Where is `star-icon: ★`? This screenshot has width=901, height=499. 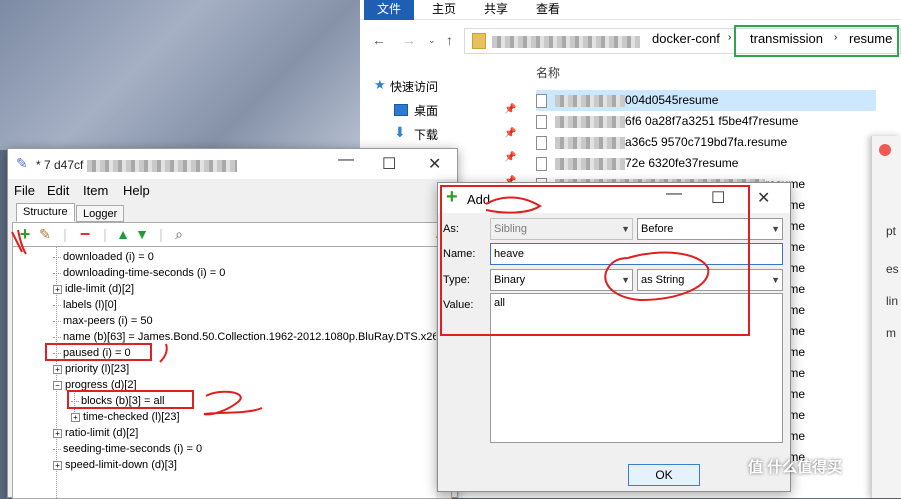
star-icon: ★ is located at coordinates (380, 84).